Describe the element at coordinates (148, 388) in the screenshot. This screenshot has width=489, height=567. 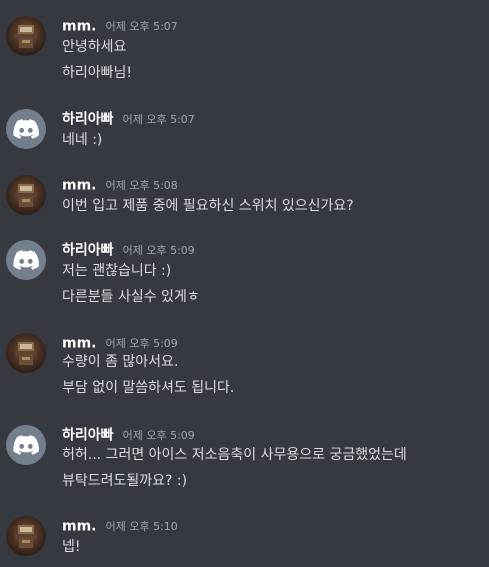
I see `message-text: 부담 없이 말씀하셔도 됩니다.` at that location.